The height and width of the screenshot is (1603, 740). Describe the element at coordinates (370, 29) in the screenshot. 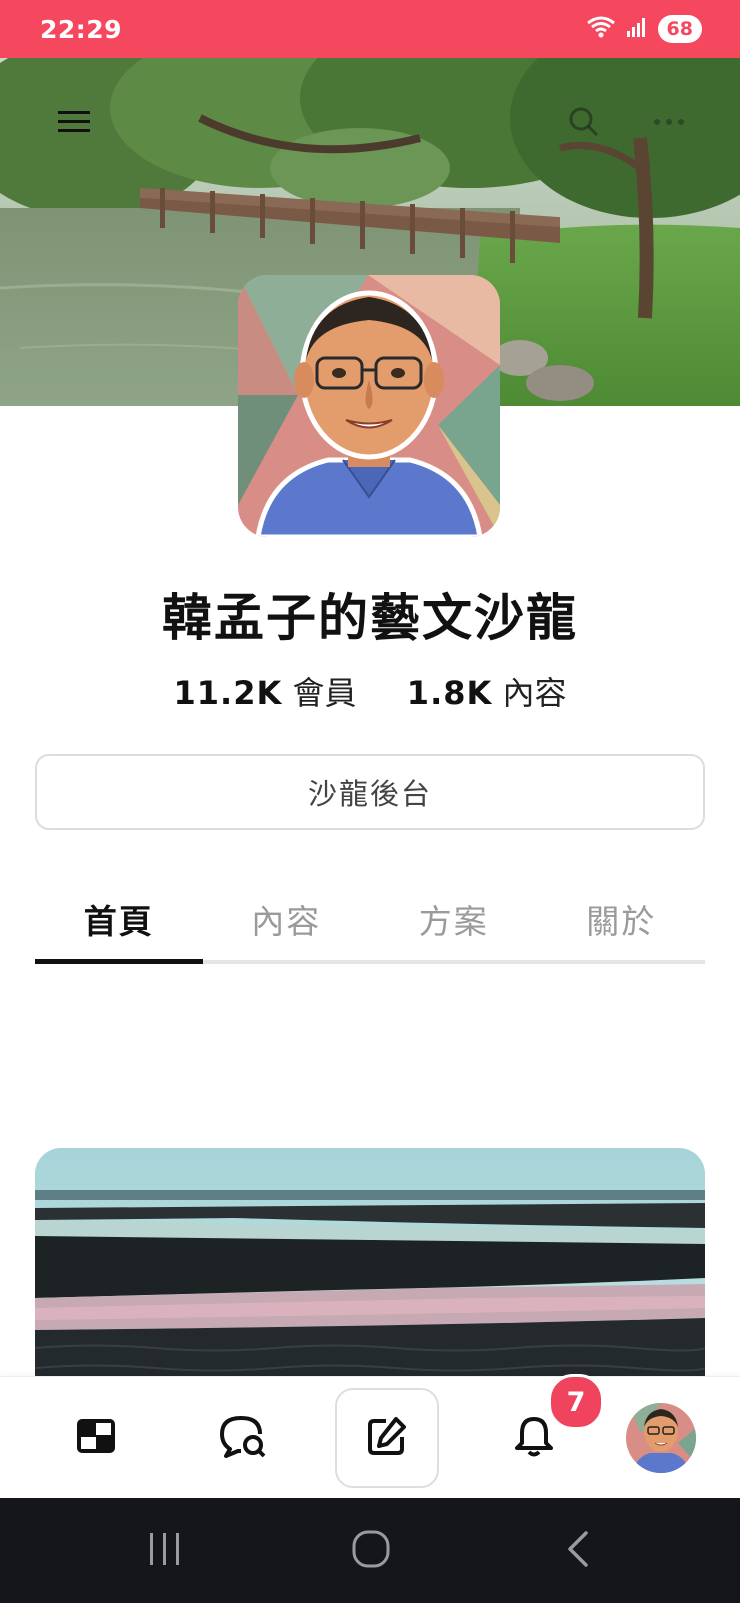

I see `status-bar: 22:29 68` at that location.